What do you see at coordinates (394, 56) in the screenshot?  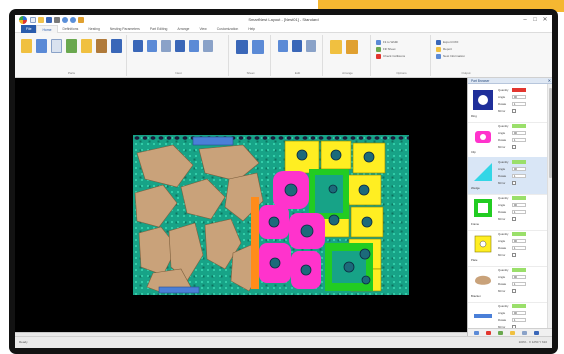 I see `option-check-collisions: Check Collisions` at bounding box center [394, 56].